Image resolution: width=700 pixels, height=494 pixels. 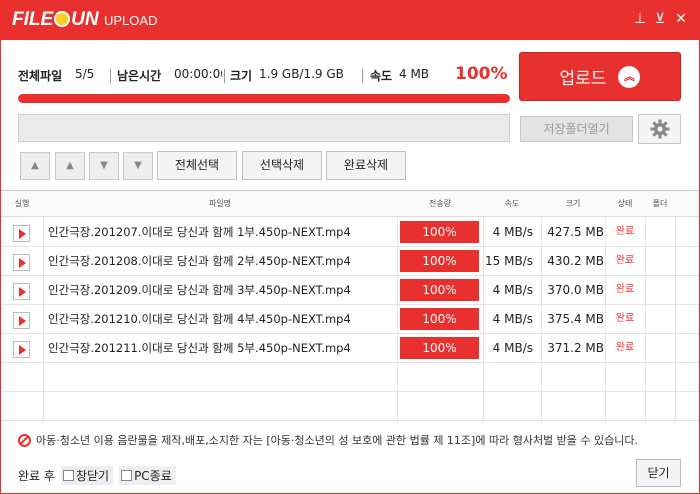 What do you see at coordinates (350, 20) in the screenshot?
I see `title-bar: FILE UN UPLOAD ⊥ ⊻ ✕` at bounding box center [350, 20].